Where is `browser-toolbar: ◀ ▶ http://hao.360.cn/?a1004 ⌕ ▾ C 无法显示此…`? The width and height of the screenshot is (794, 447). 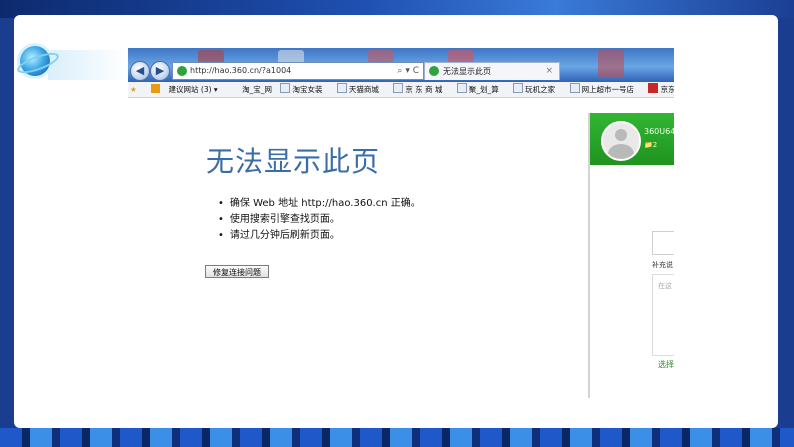 browser-toolbar: ◀ ▶ http://hao.360.cn/?a1004 ⌕ ▾ C 无法显示此… is located at coordinates (401, 65).